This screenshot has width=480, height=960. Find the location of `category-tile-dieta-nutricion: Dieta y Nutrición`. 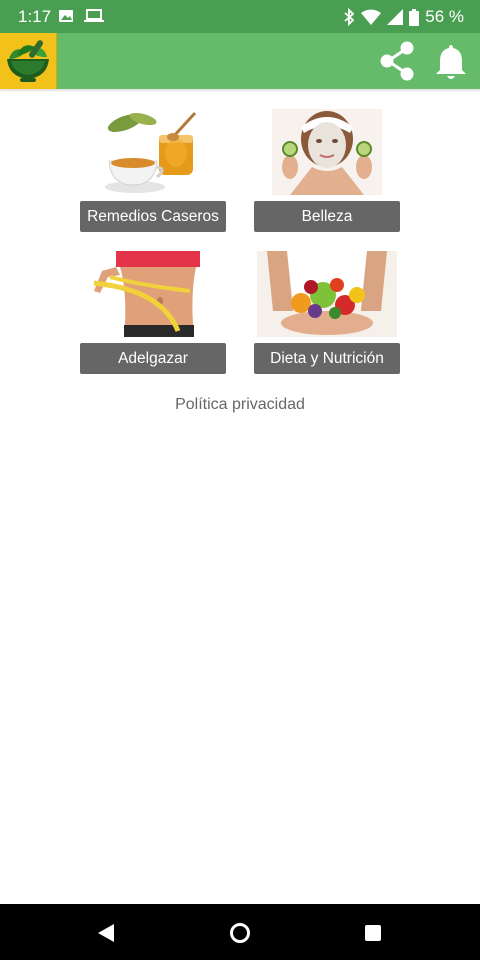

category-tile-dieta-nutricion: Dieta y Nutrición is located at coordinates (327, 309).